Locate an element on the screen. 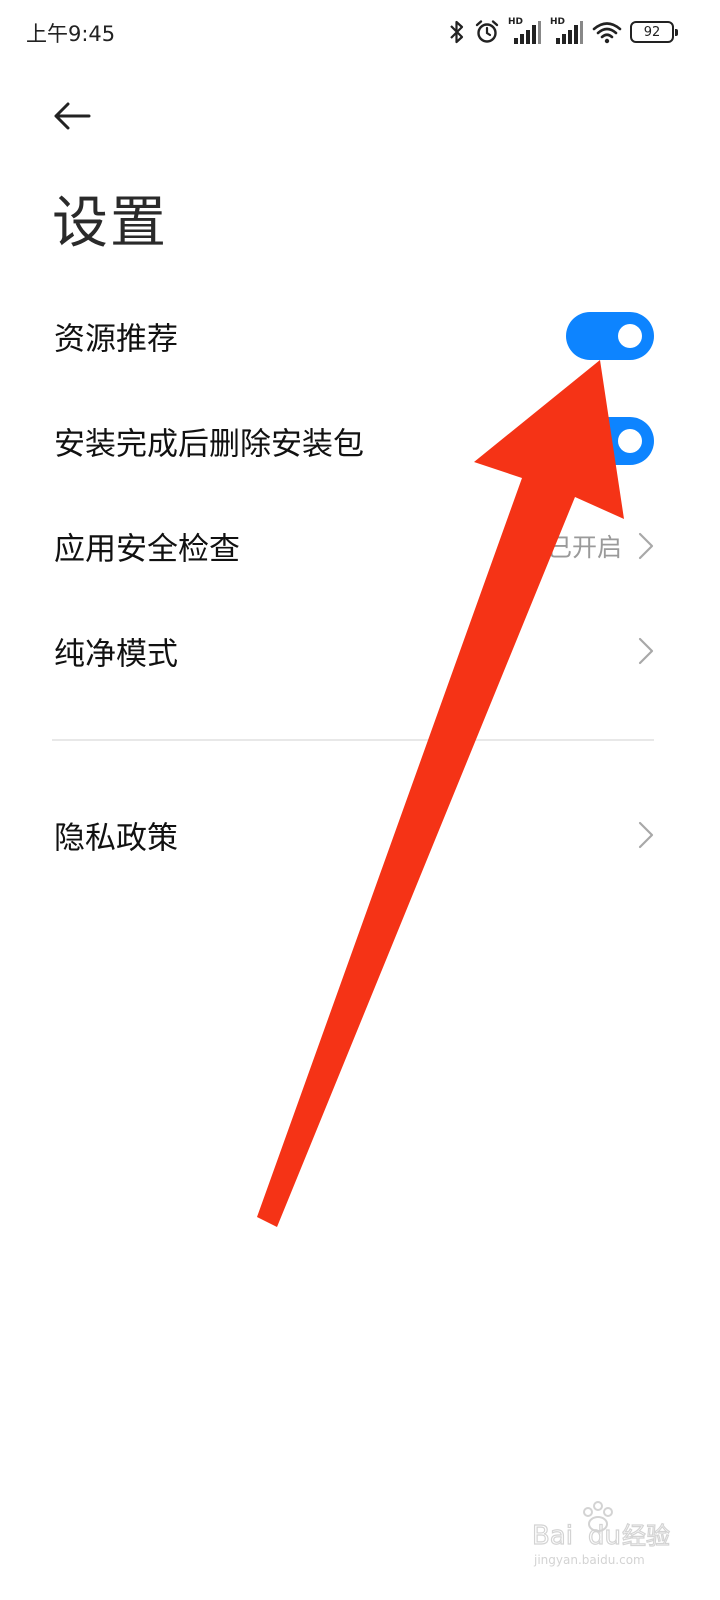 The width and height of the screenshot is (720, 1600). divider is located at coordinates (353, 740).